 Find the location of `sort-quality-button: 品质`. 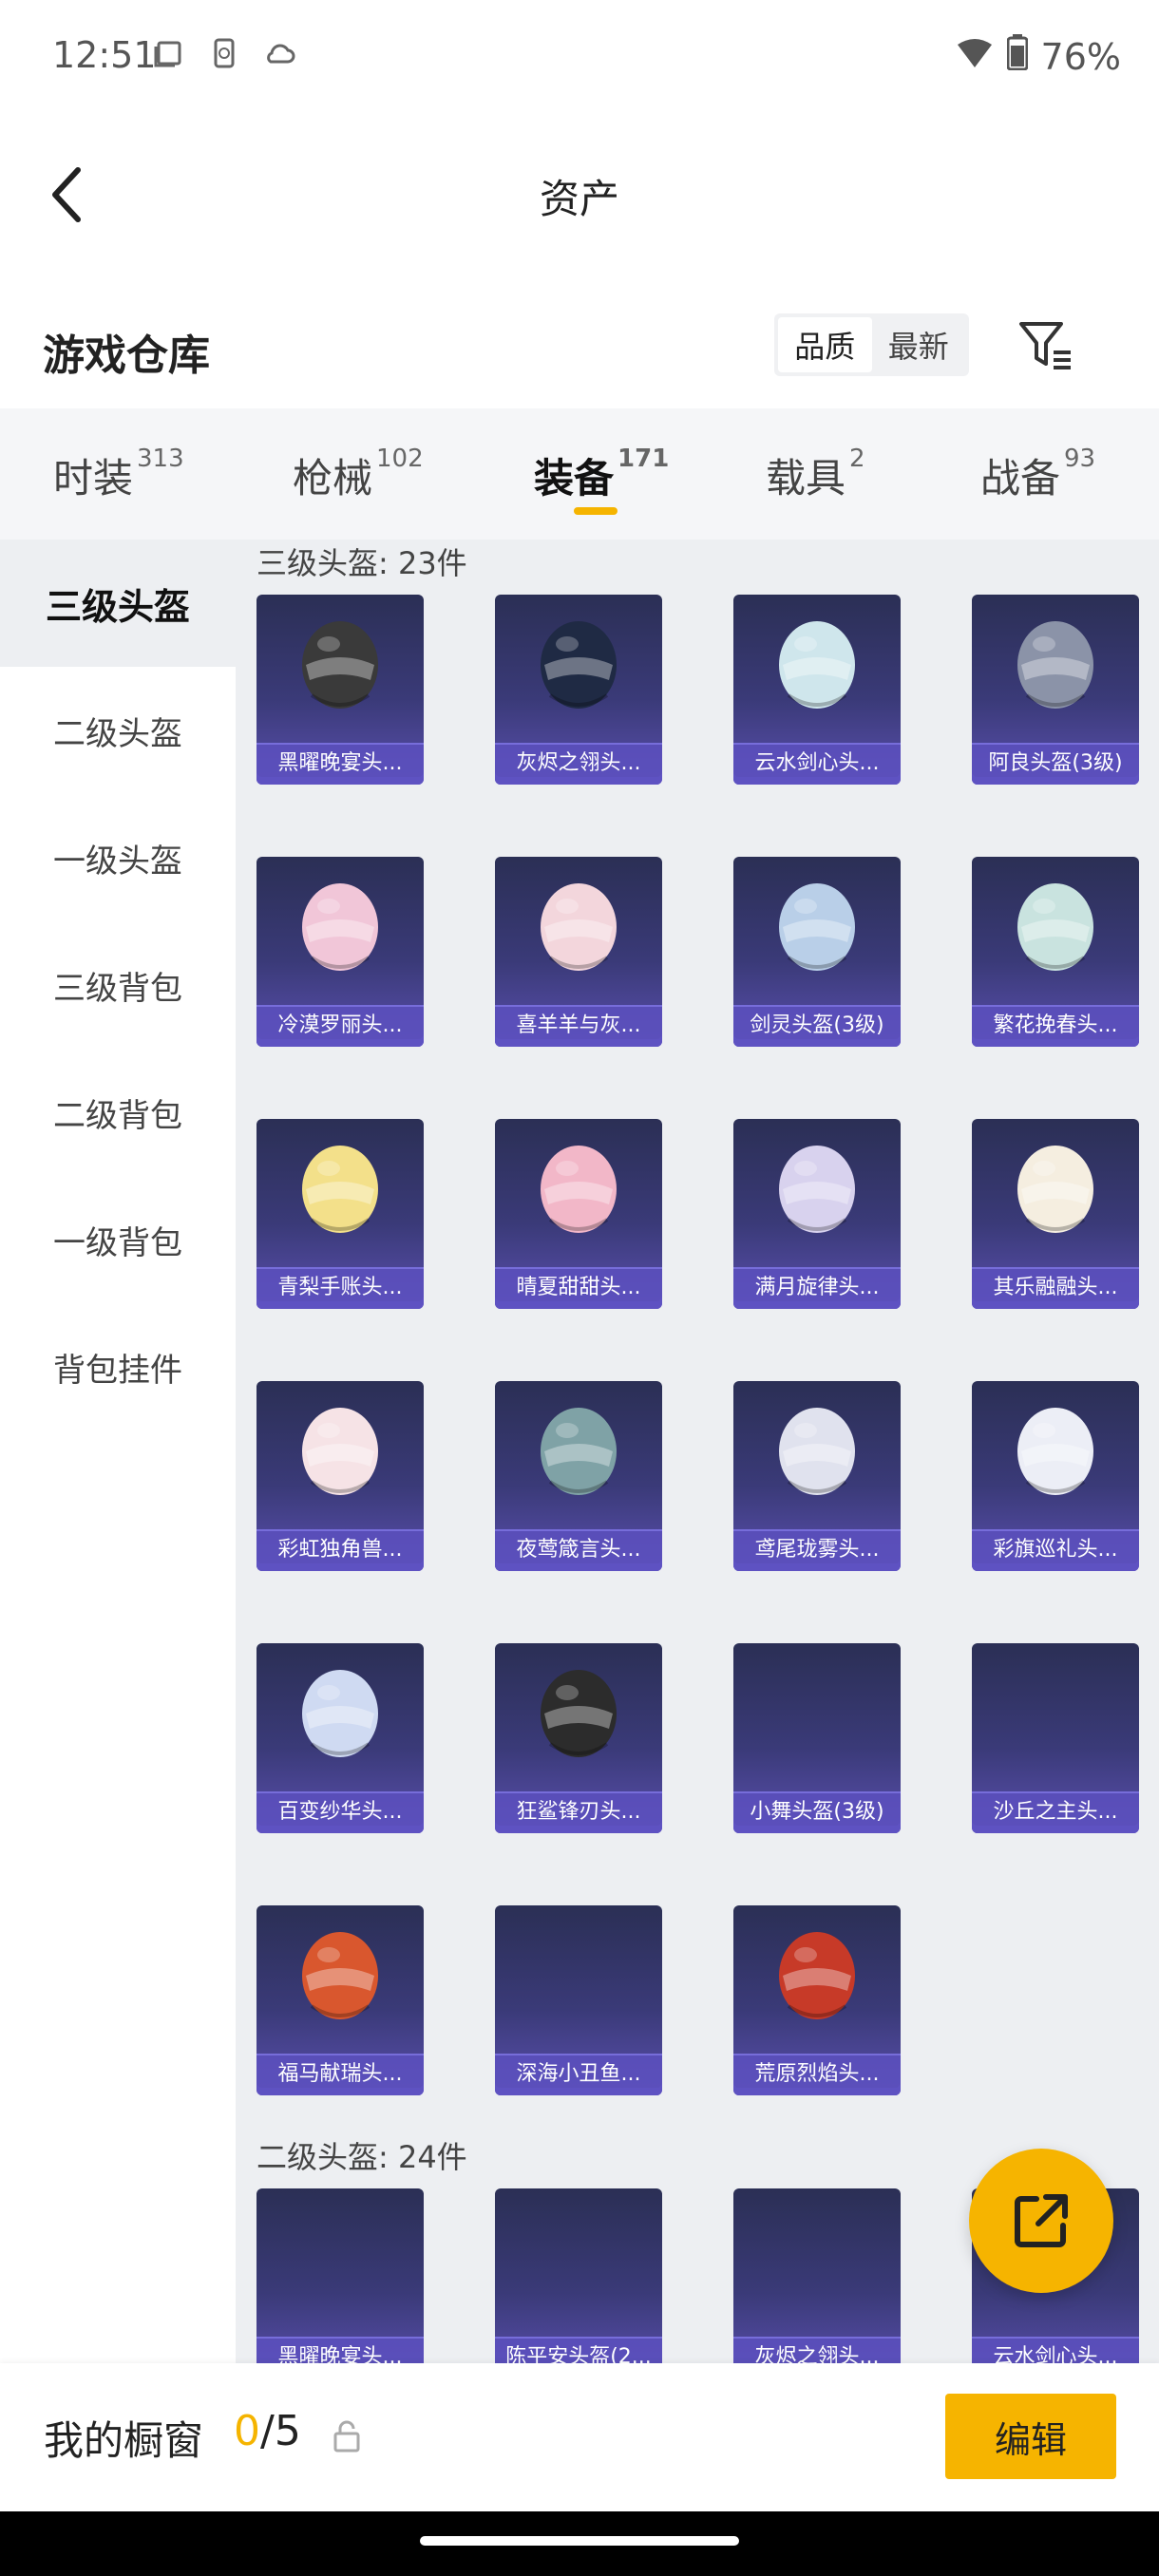

sort-quality-button: 品质 is located at coordinates (825, 344).